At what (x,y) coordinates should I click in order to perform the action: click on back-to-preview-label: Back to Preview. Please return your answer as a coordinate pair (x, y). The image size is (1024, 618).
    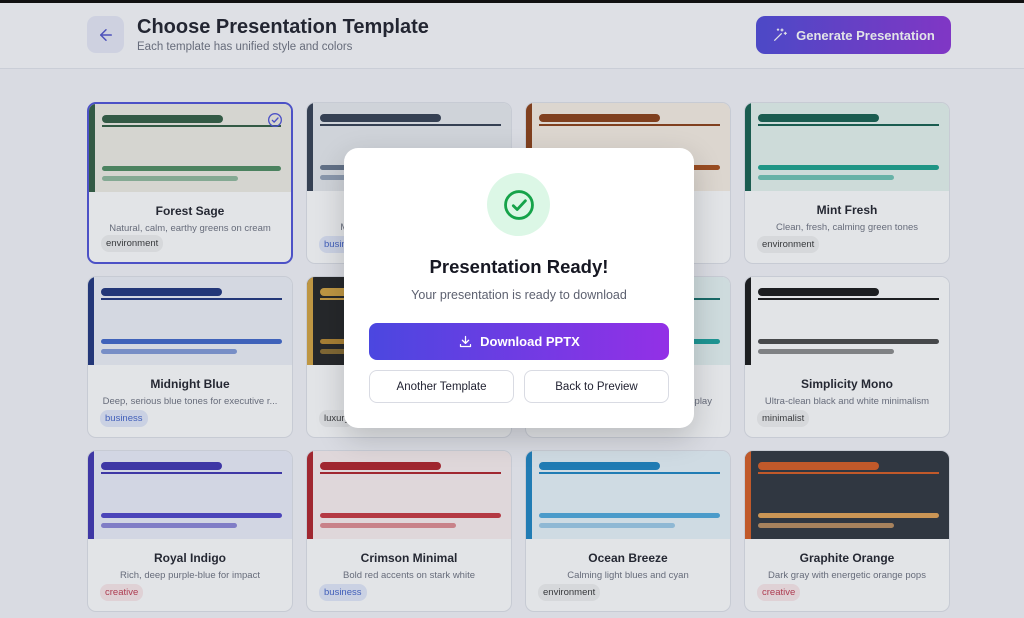
    Looking at the image, I should click on (596, 386).